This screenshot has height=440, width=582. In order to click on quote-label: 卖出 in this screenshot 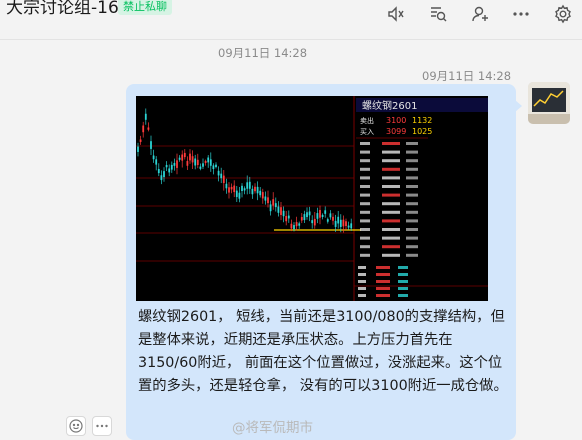, I will do `click(367, 120)`.